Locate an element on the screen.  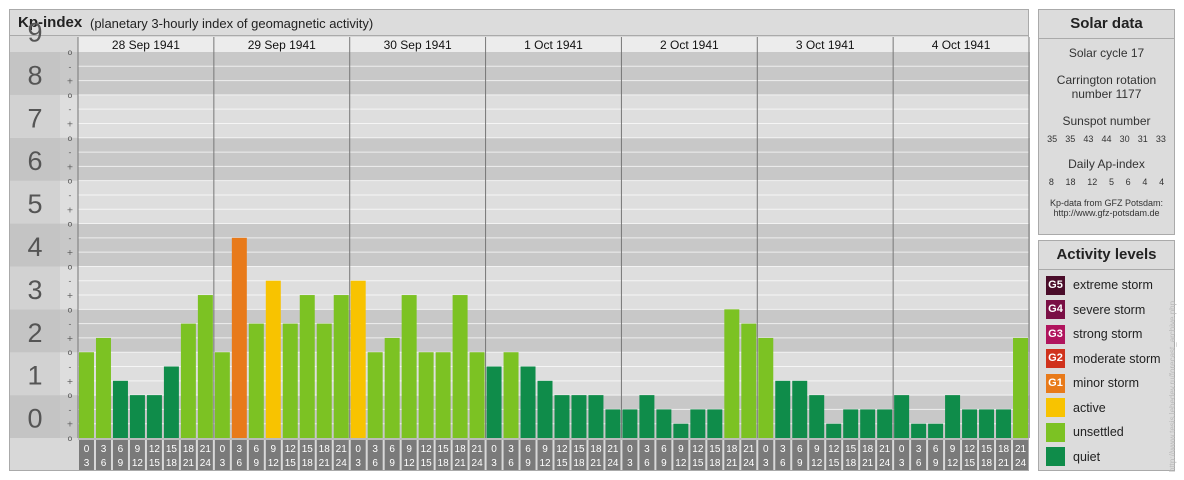
activity-level-badge: G5 is located at coordinates (1055, 285).